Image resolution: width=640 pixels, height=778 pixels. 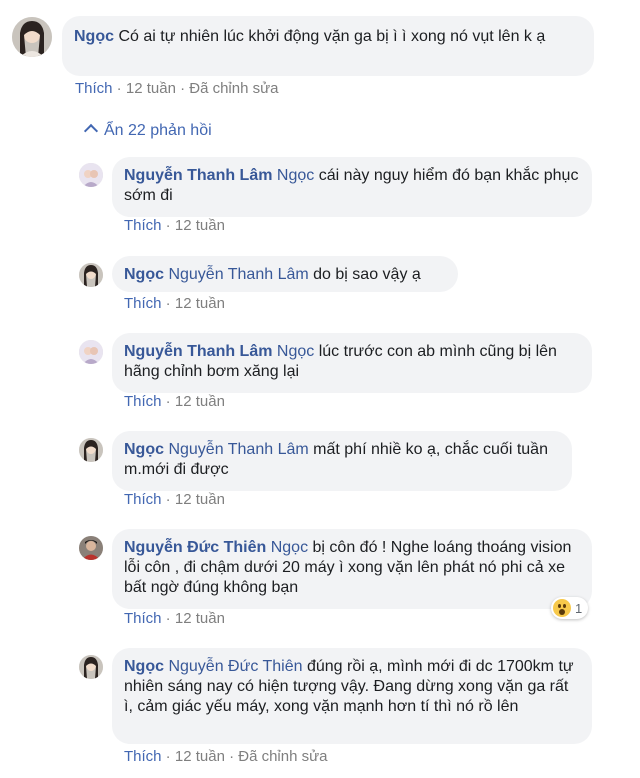 What do you see at coordinates (91, 131) in the screenshot?
I see `chevron-up-icon` at bounding box center [91, 131].